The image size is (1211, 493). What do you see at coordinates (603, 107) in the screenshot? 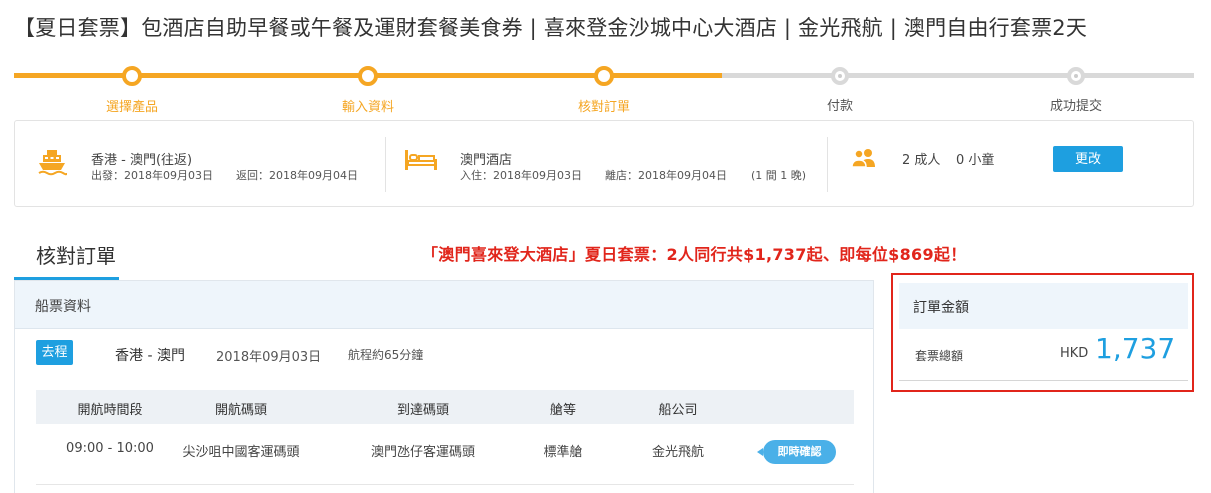
I see `step-label: 核對訂單` at bounding box center [603, 107].